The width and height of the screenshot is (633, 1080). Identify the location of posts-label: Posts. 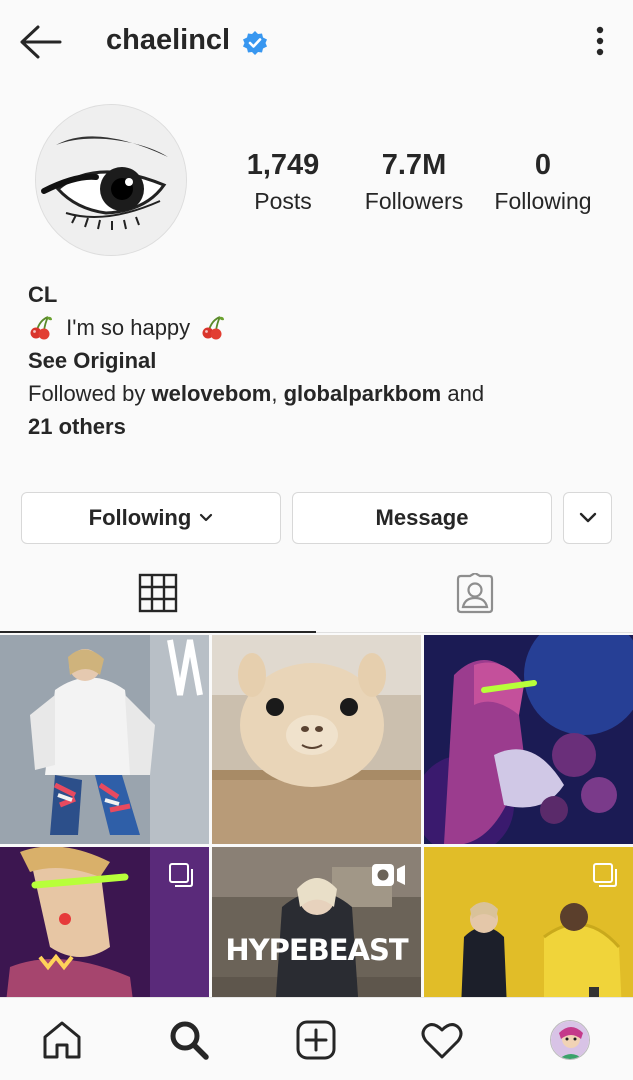
(283, 201).